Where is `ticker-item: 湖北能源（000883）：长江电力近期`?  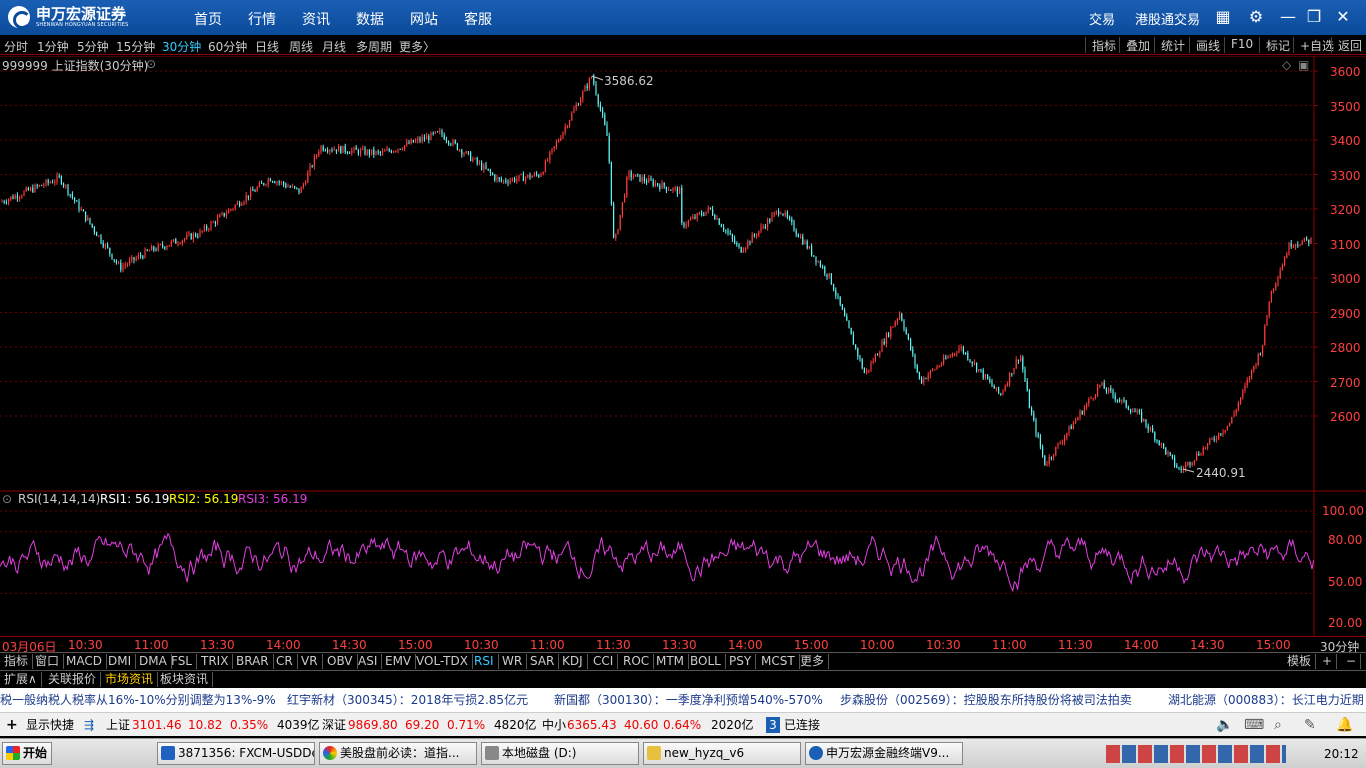
ticker-item: 湖北能源（000883）：长江电力近期 is located at coordinates (1266, 700).